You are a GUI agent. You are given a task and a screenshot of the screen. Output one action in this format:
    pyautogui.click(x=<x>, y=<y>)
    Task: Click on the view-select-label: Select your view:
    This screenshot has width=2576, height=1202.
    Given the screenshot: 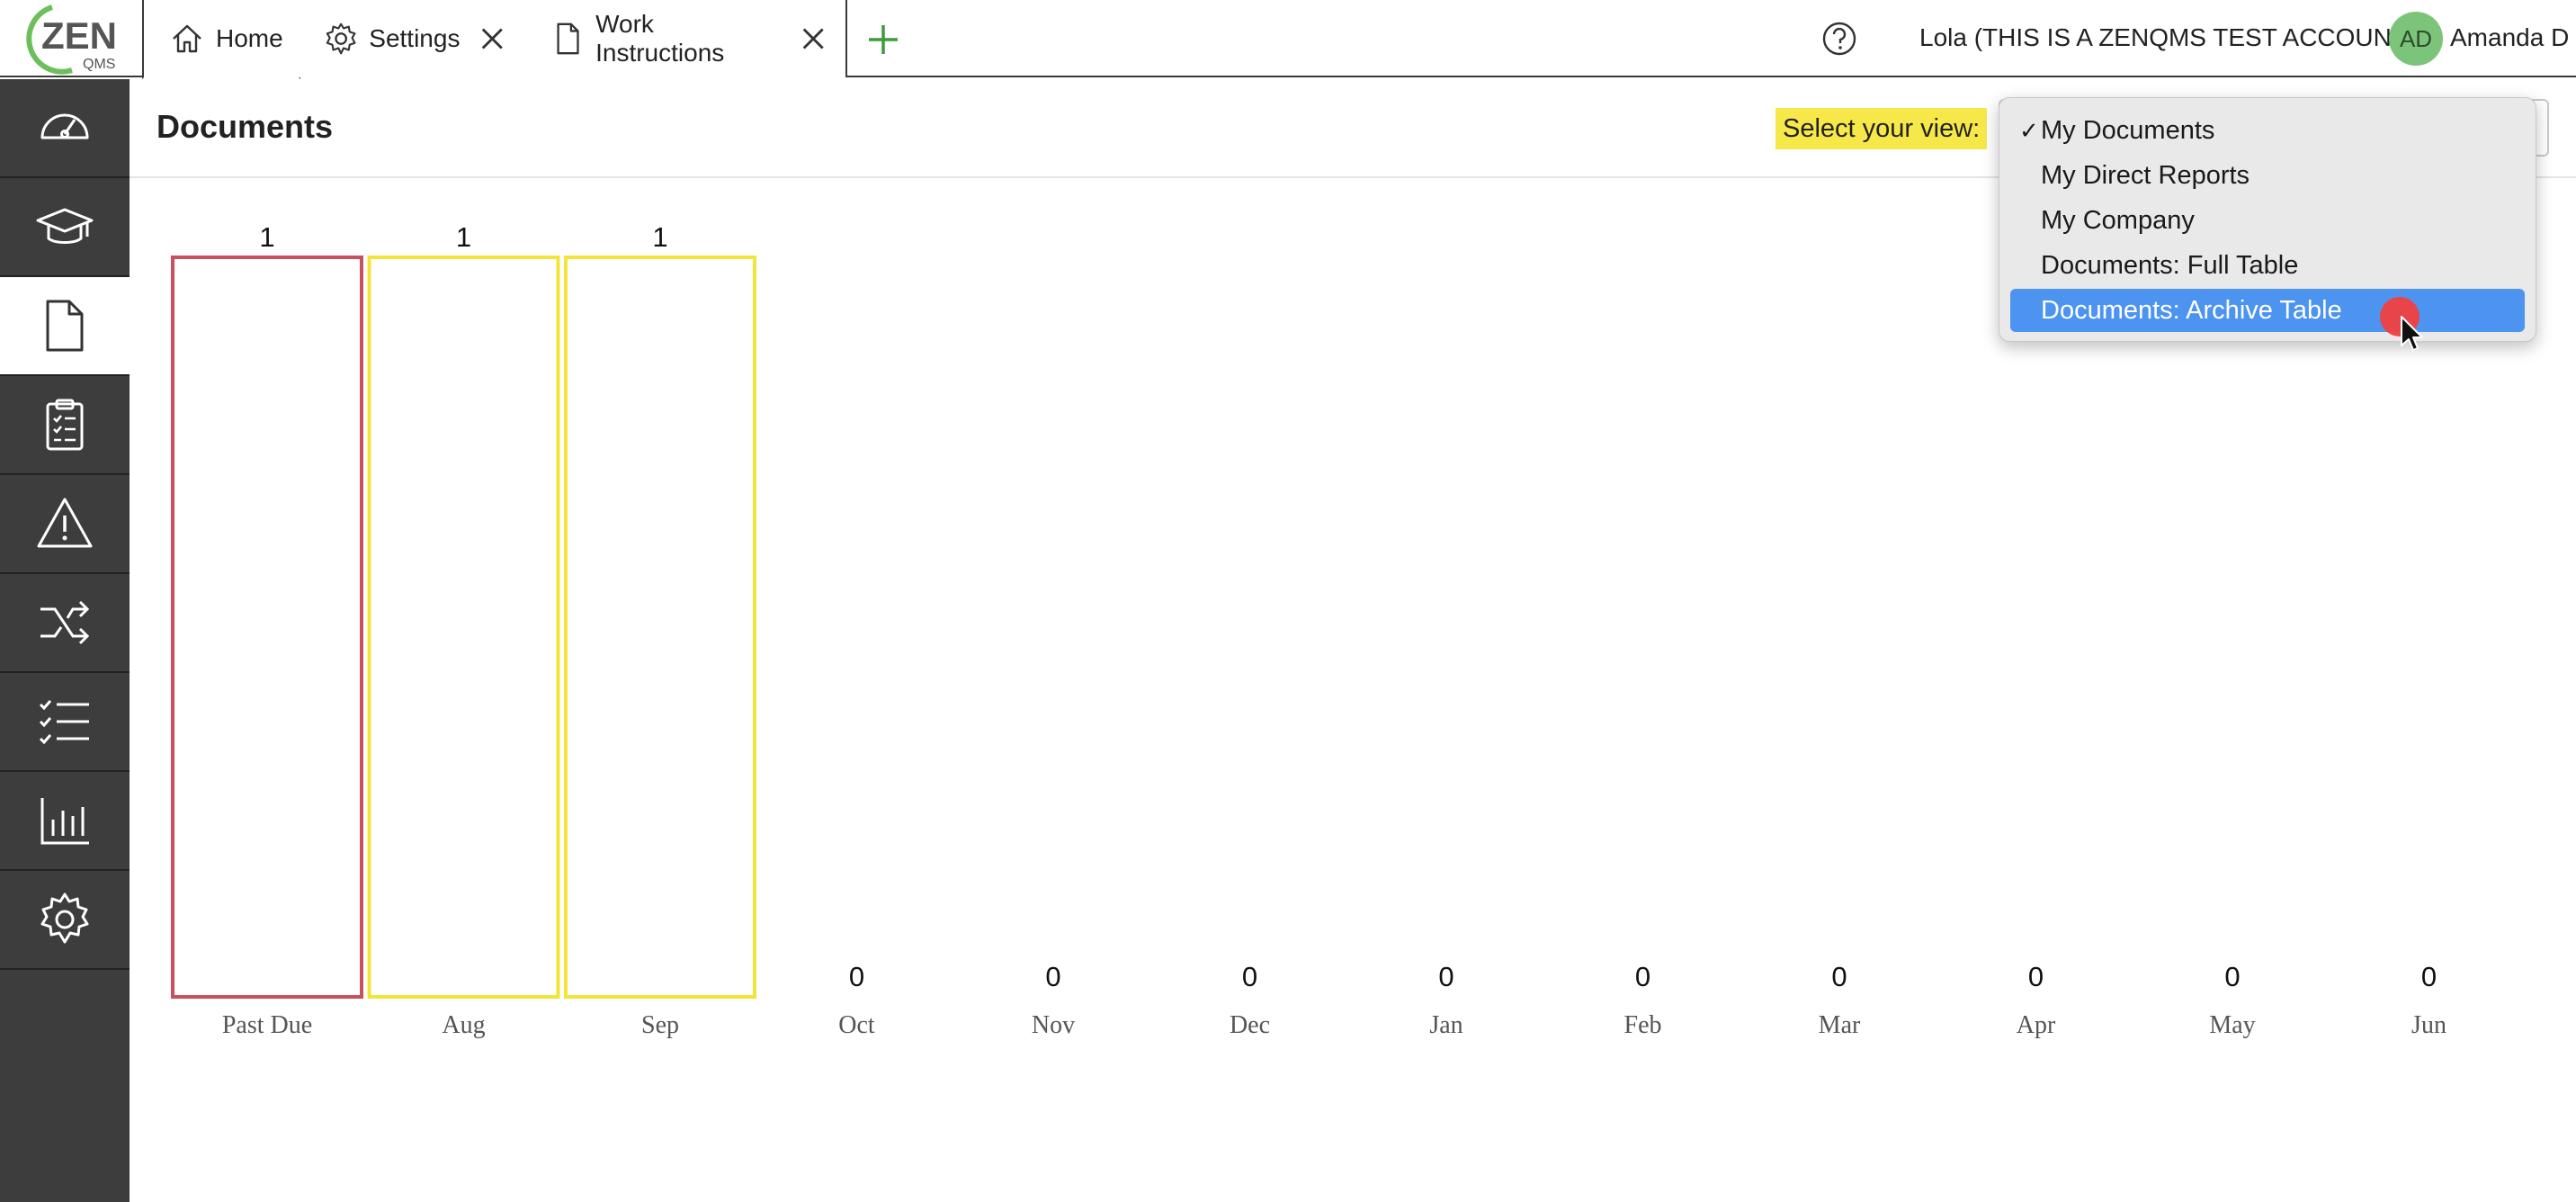 What is the action you would take?
    pyautogui.click(x=1882, y=128)
    